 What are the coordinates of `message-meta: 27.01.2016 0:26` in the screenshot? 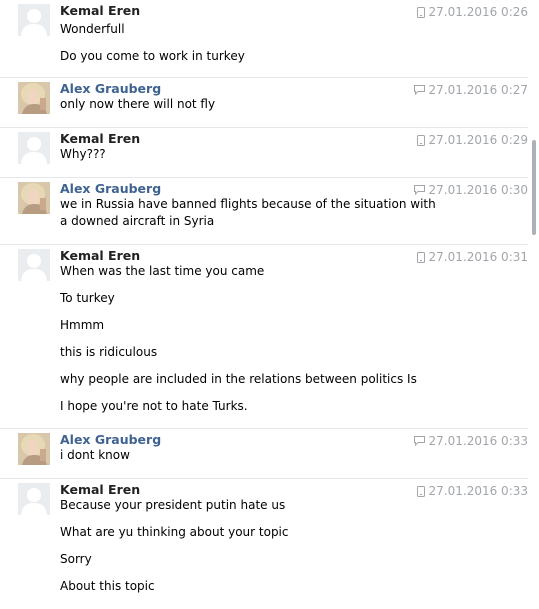 It's located at (472, 12).